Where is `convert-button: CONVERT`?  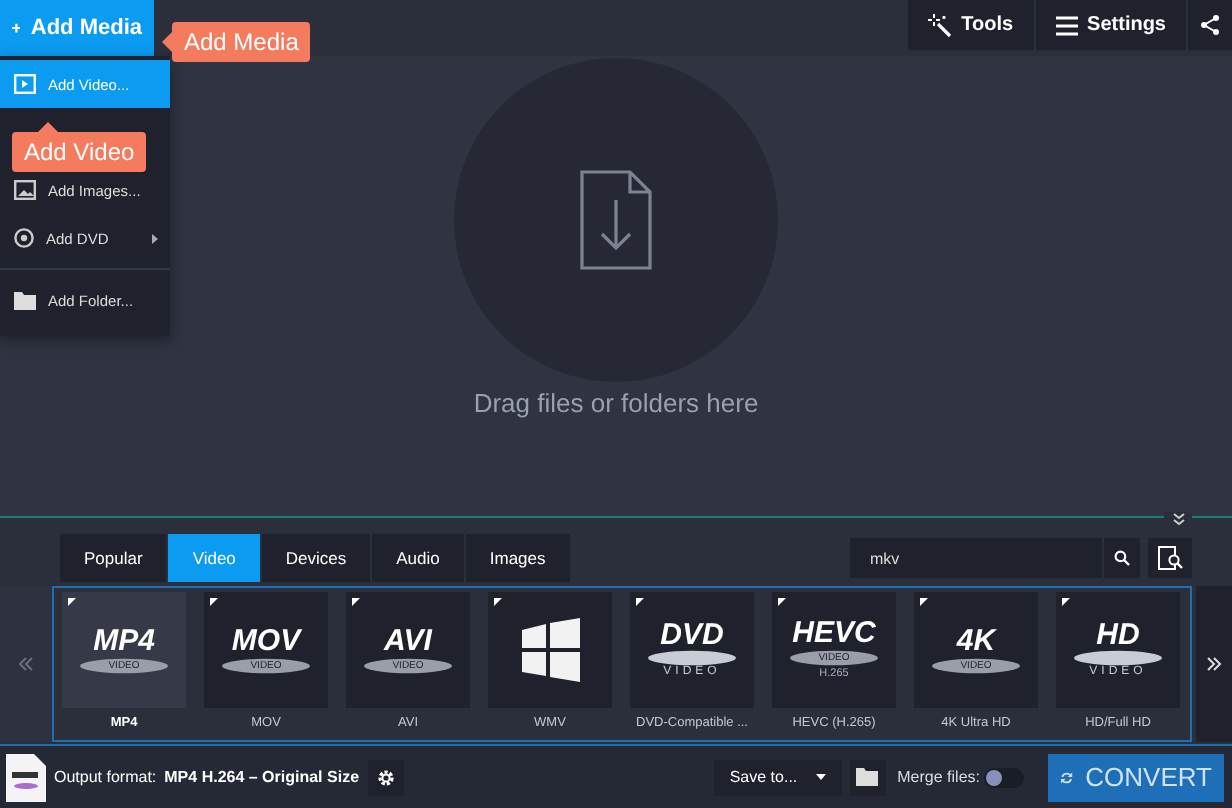 convert-button: CONVERT is located at coordinates (1136, 777).